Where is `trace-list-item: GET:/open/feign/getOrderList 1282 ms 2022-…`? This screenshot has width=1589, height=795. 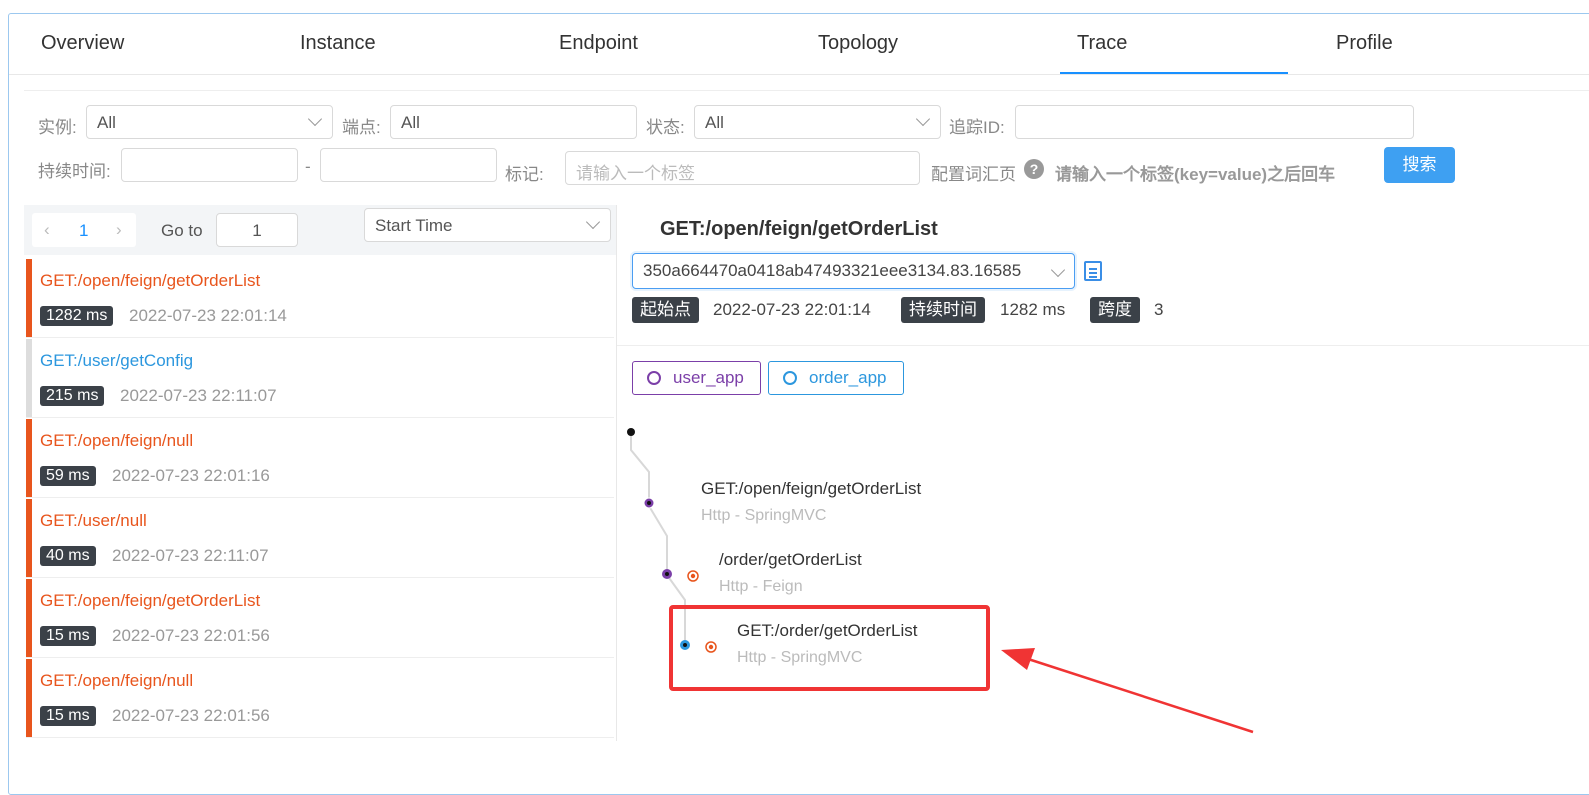 trace-list-item: GET:/open/feign/getOrderList 1282 ms 2022-… is located at coordinates (320, 298).